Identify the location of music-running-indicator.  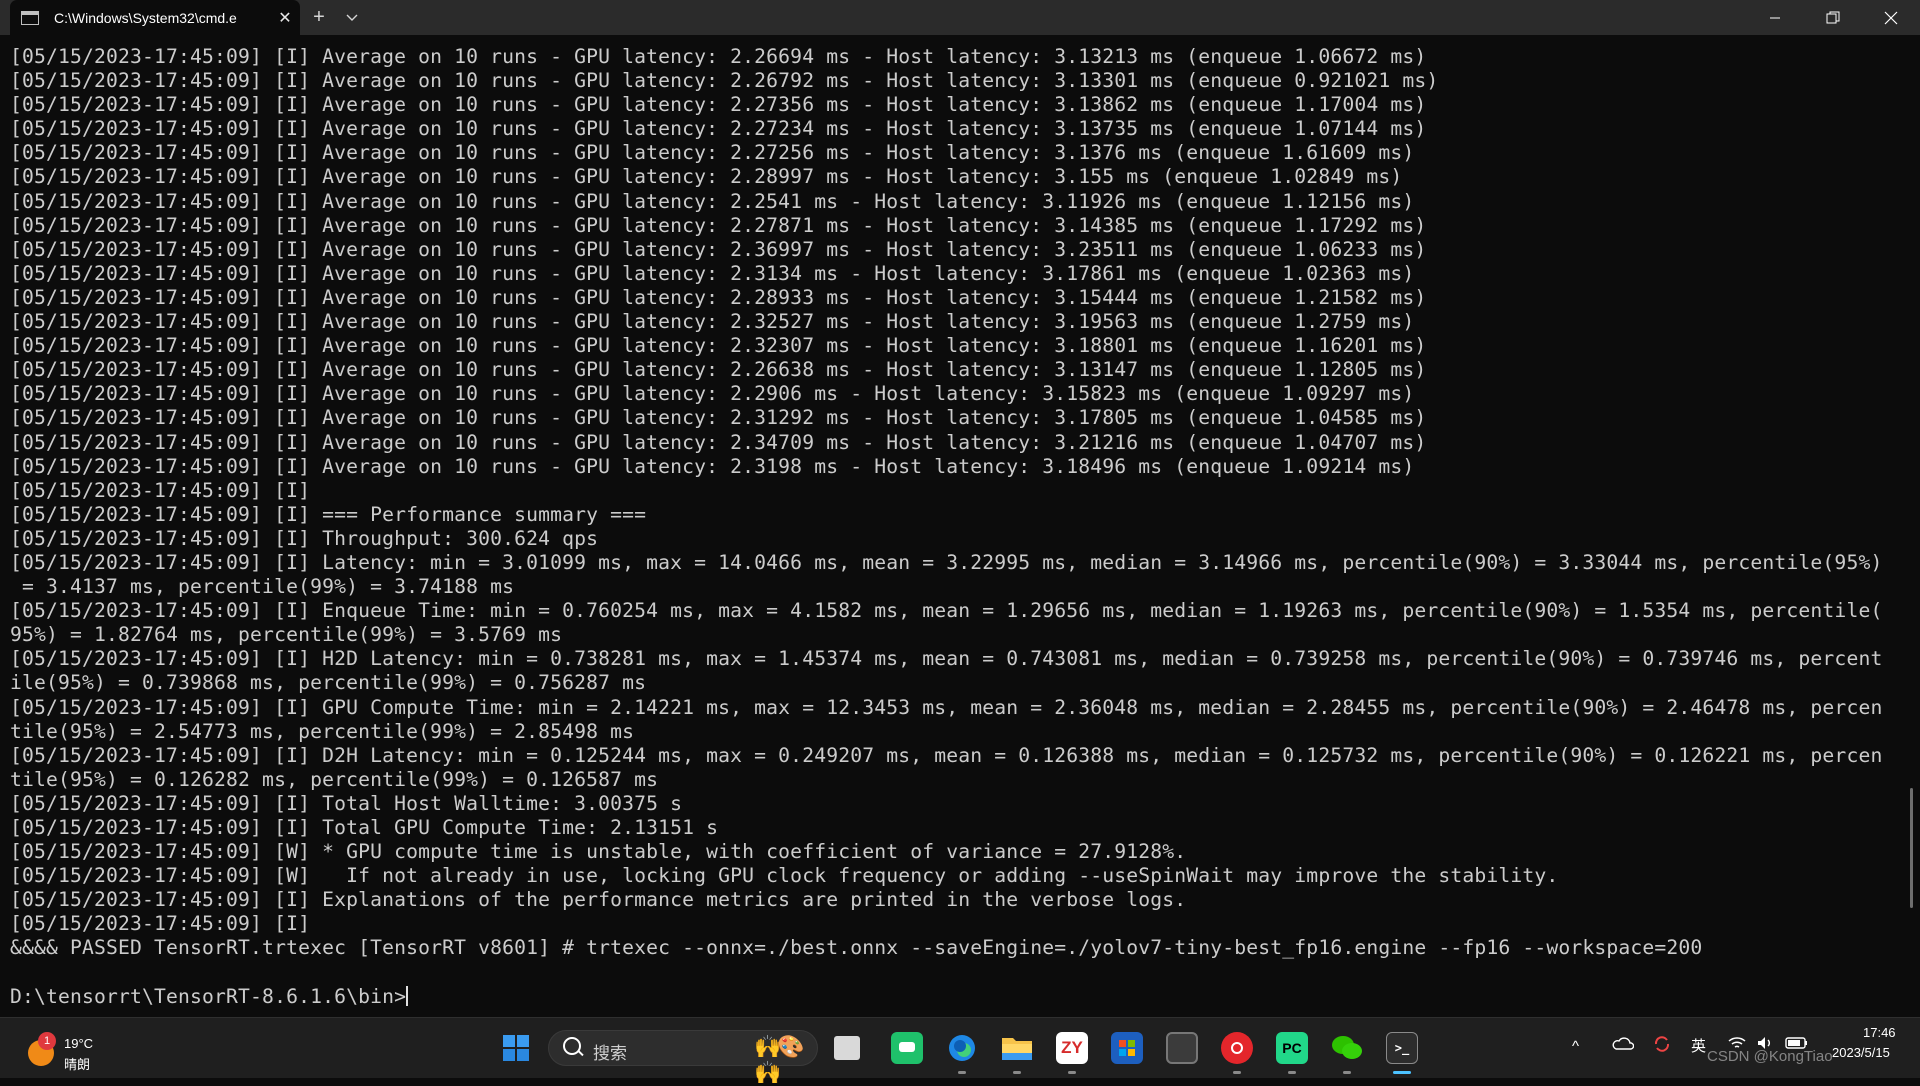
(1237, 1072).